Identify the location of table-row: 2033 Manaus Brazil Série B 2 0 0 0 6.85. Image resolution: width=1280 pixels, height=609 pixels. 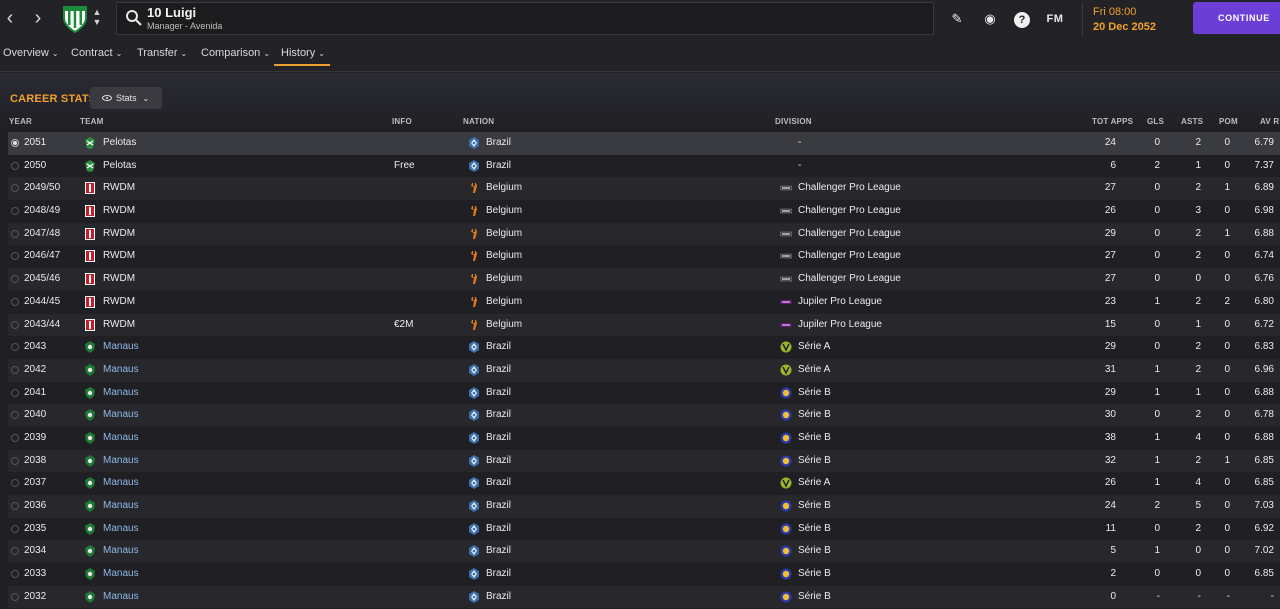
(644, 574).